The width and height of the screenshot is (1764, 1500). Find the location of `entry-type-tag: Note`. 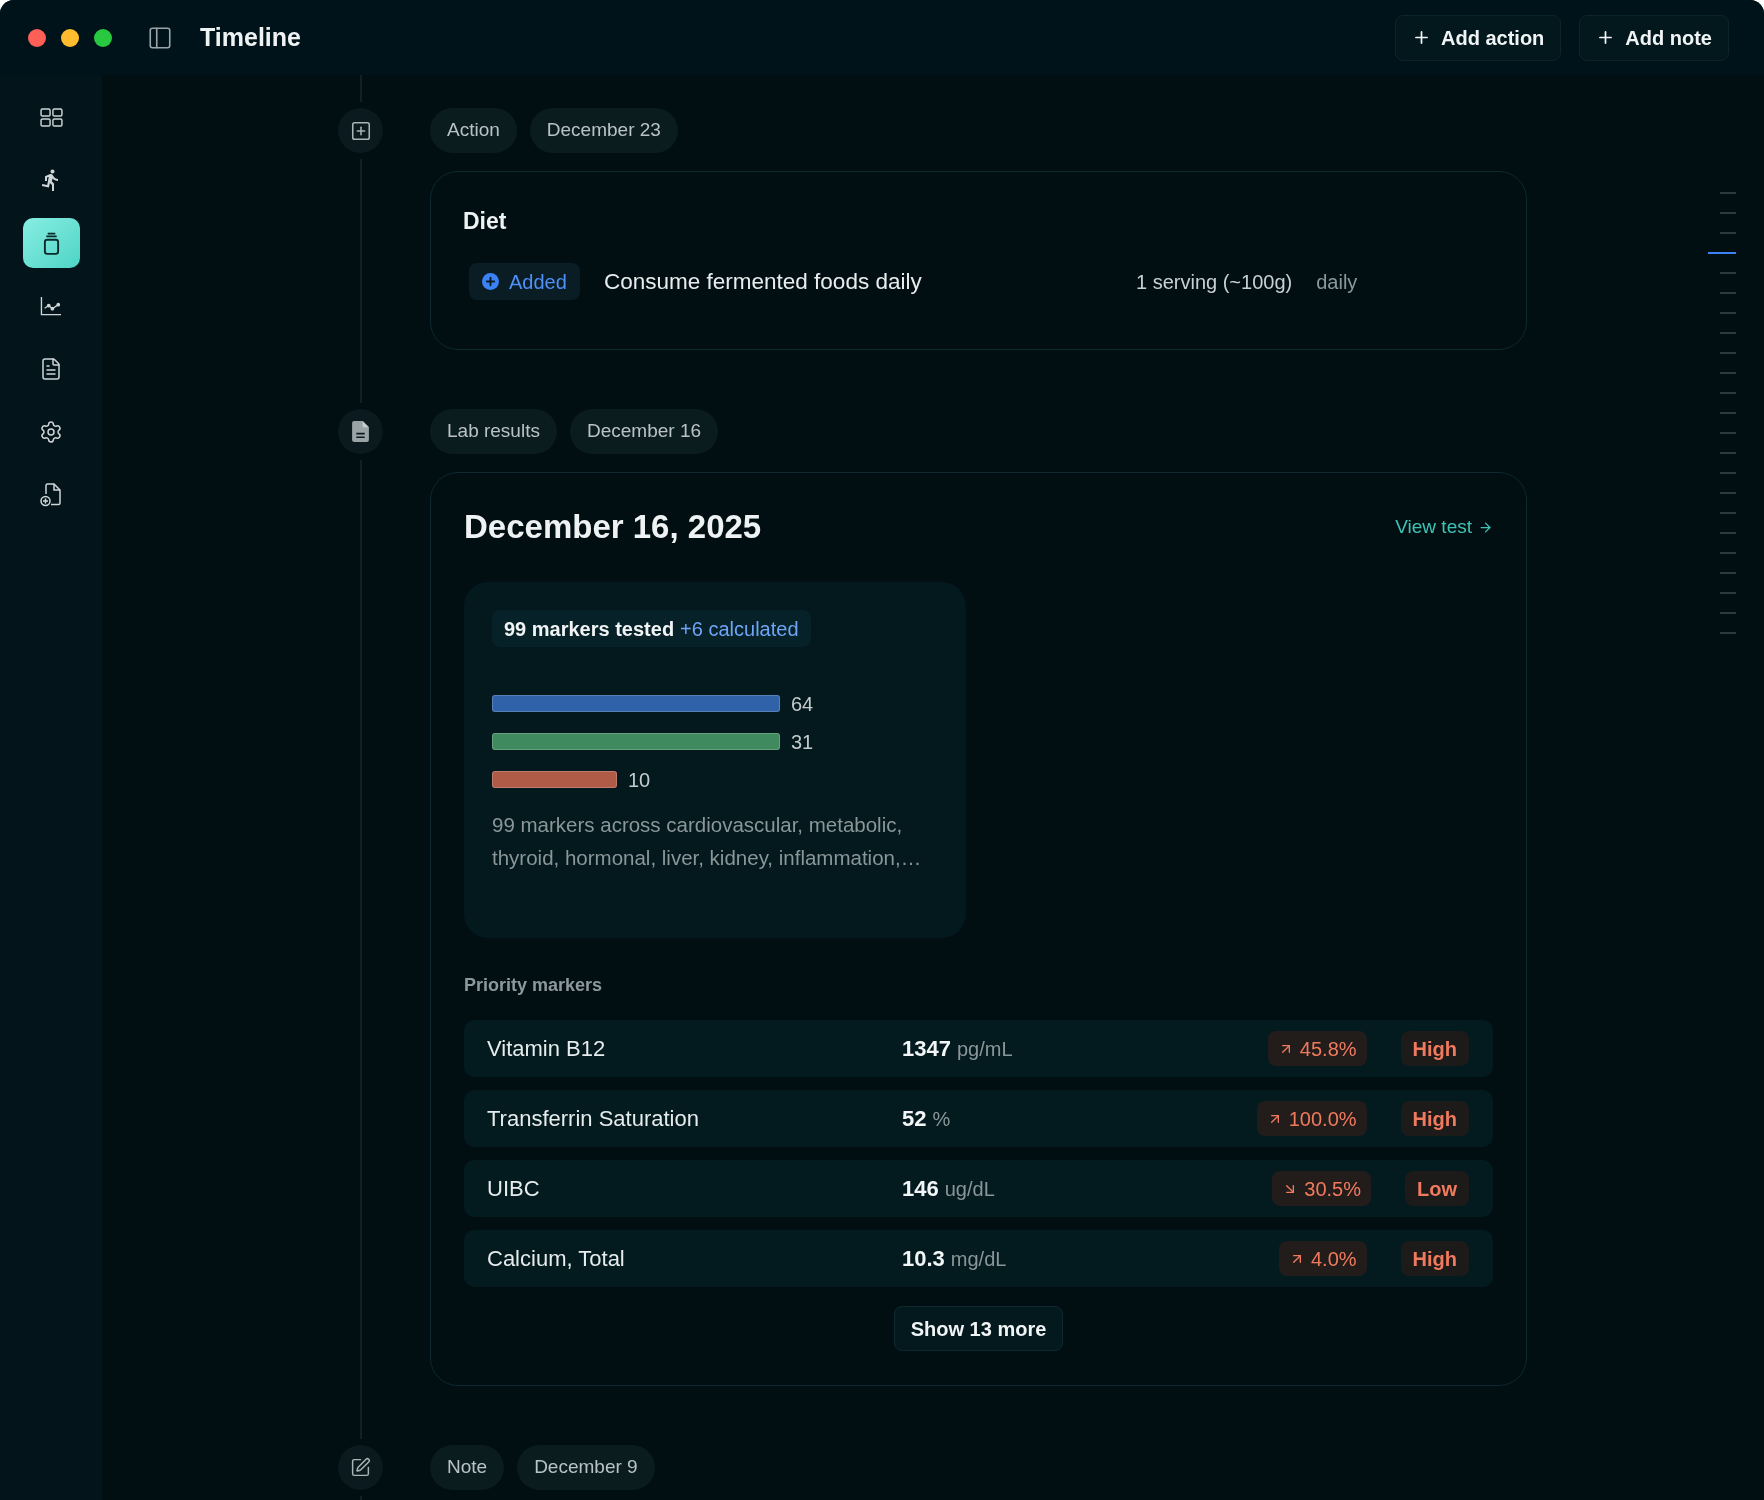

entry-type-tag: Note is located at coordinates (467, 1467).